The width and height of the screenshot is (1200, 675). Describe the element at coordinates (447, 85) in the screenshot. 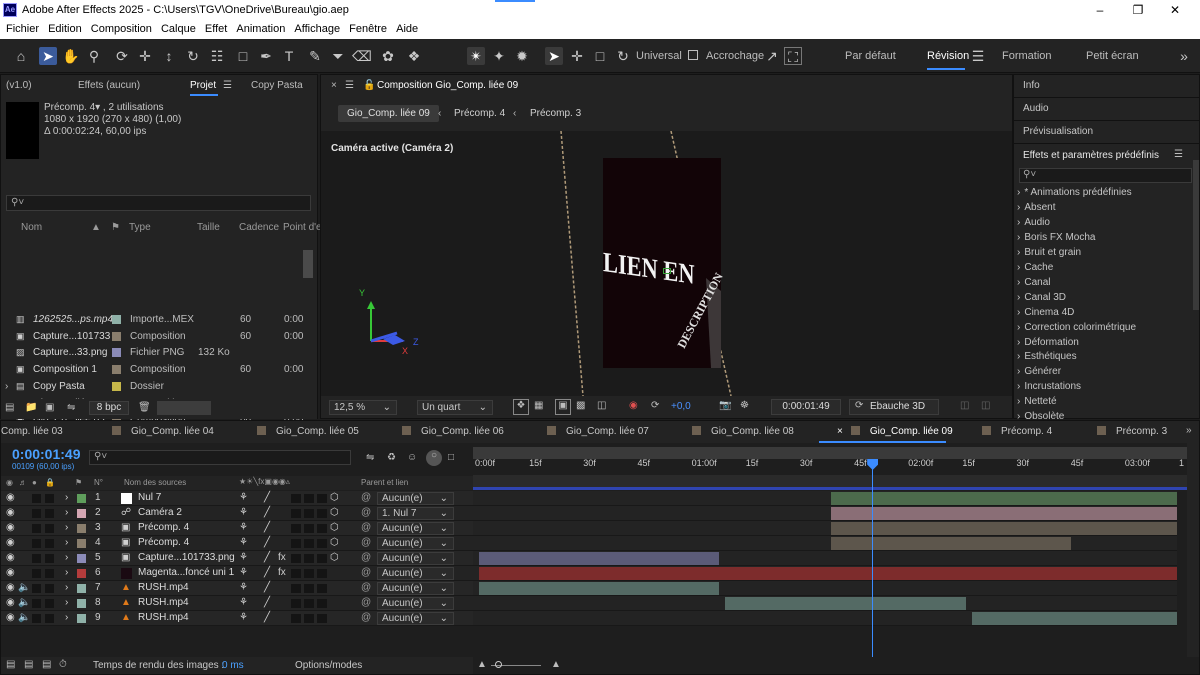

I see `tab-composition: Composition Gio_Comp. liée 09` at that location.